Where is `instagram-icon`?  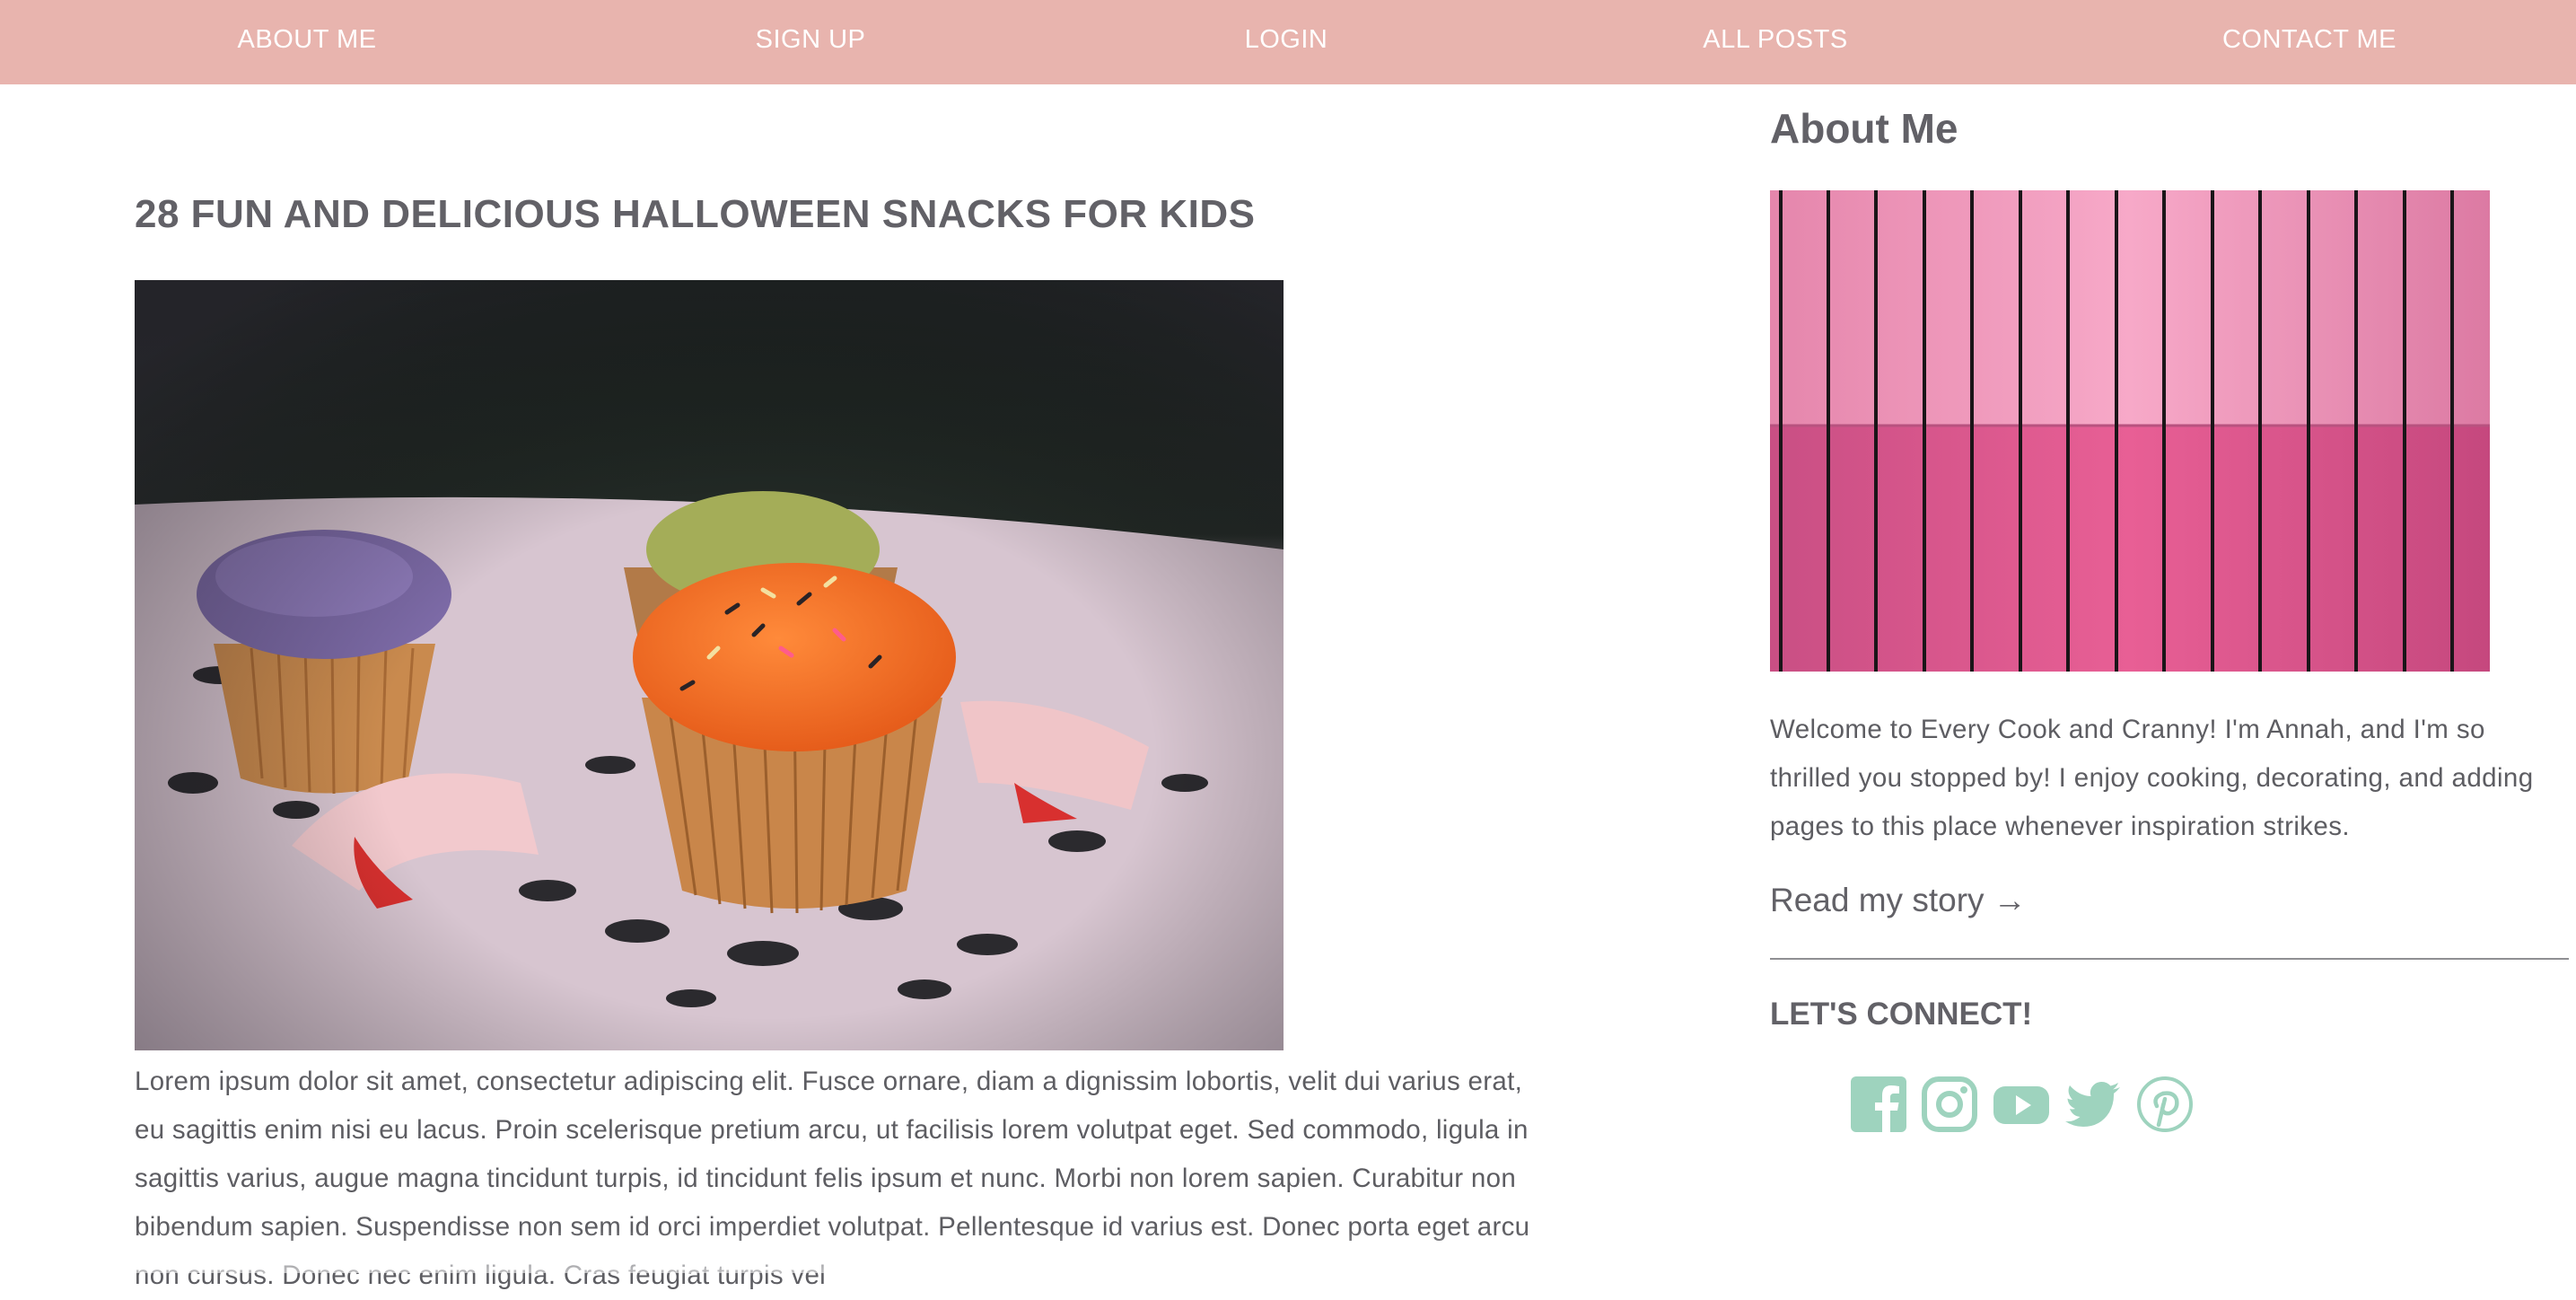
instagram-icon is located at coordinates (1949, 1104).